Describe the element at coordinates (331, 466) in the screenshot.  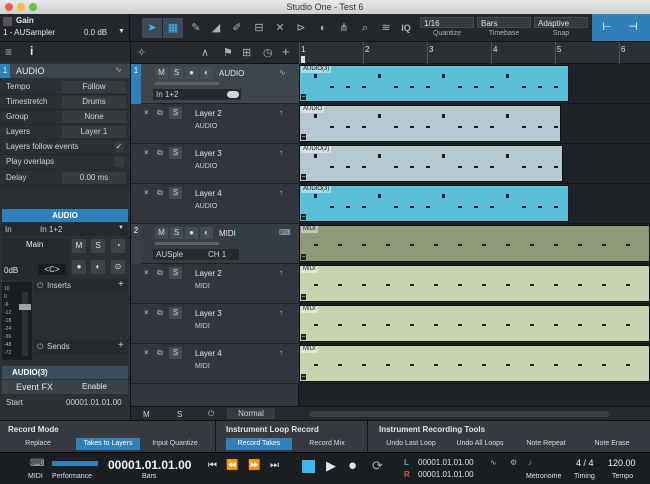
I see `play-icon: ▶` at that location.